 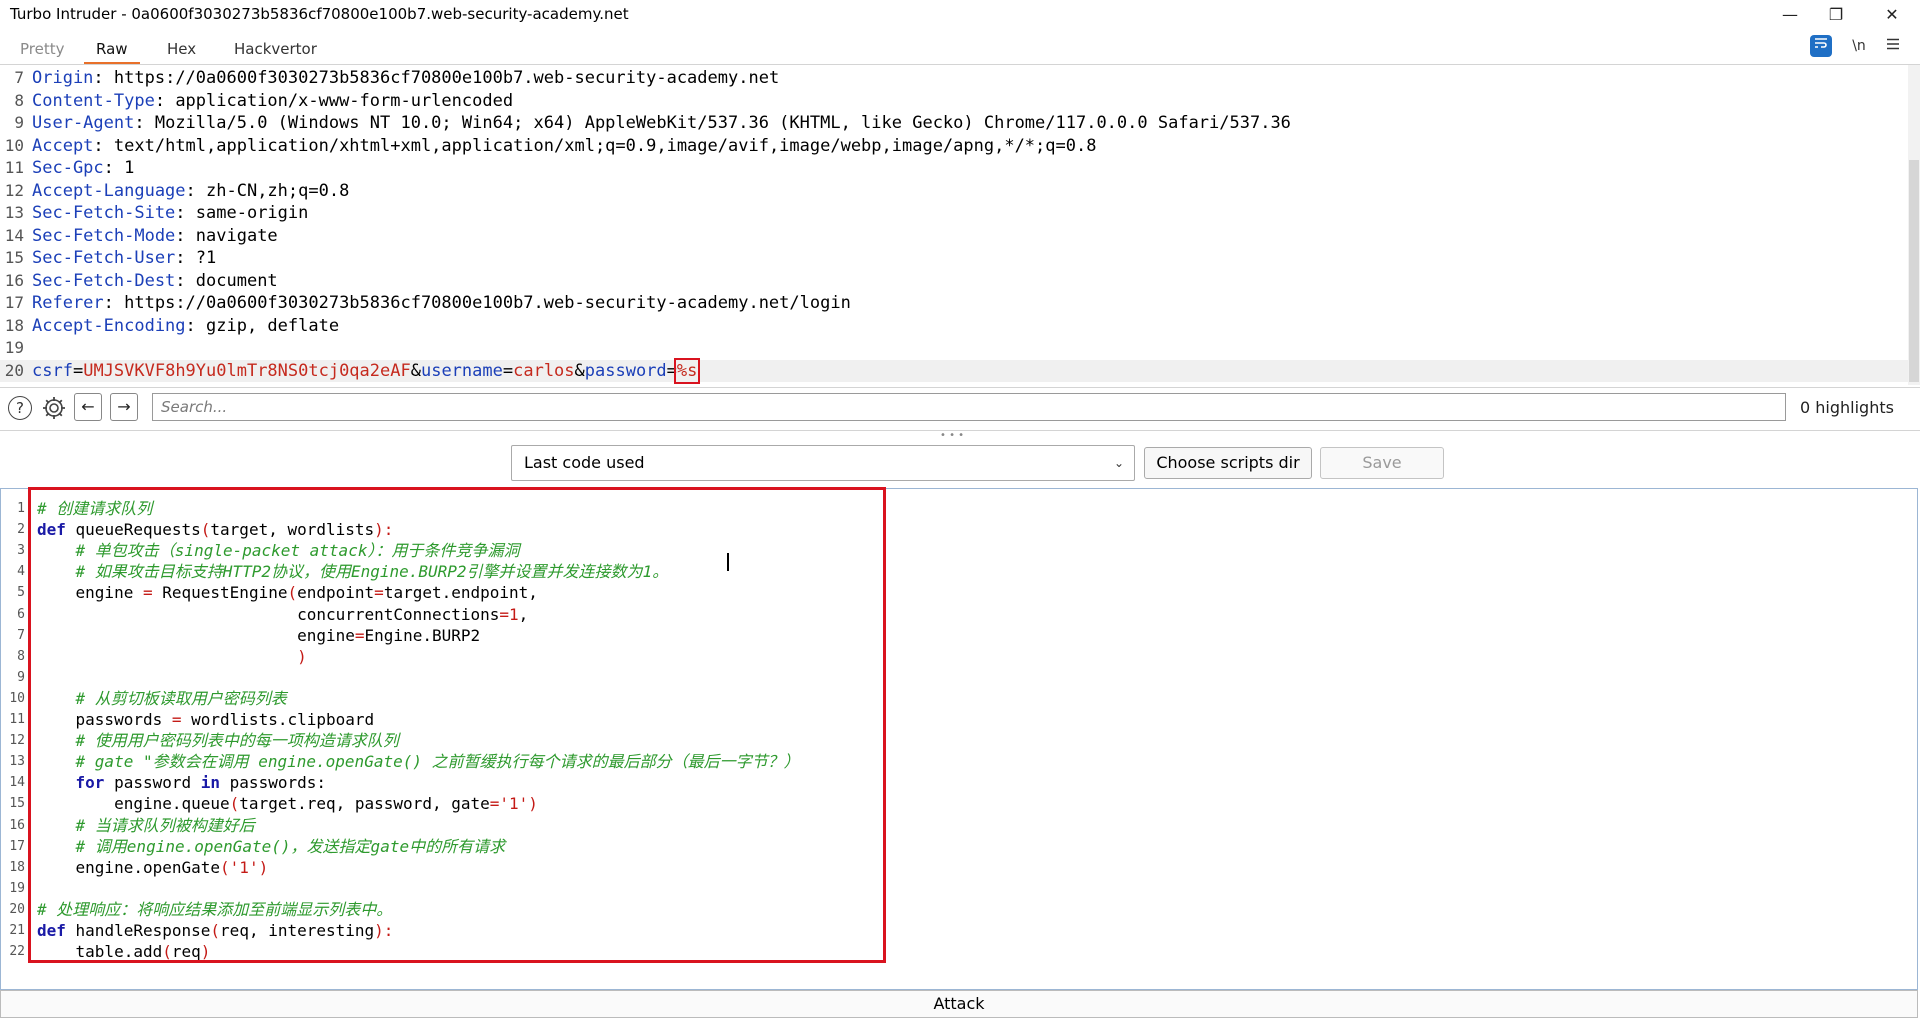 I want to click on param-value-csrf: UMJSVKVF8h9Yu0lmTr8NS0tcj0qa2eAF, so click(x=247, y=370).